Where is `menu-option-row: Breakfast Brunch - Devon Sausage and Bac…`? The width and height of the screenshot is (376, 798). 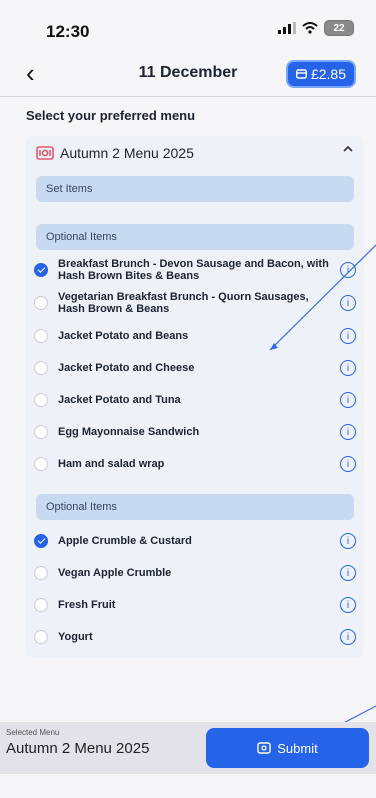 menu-option-row: Breakfast Brunch - Devon Sausage and Bac… is located at coordinates (195, 270).